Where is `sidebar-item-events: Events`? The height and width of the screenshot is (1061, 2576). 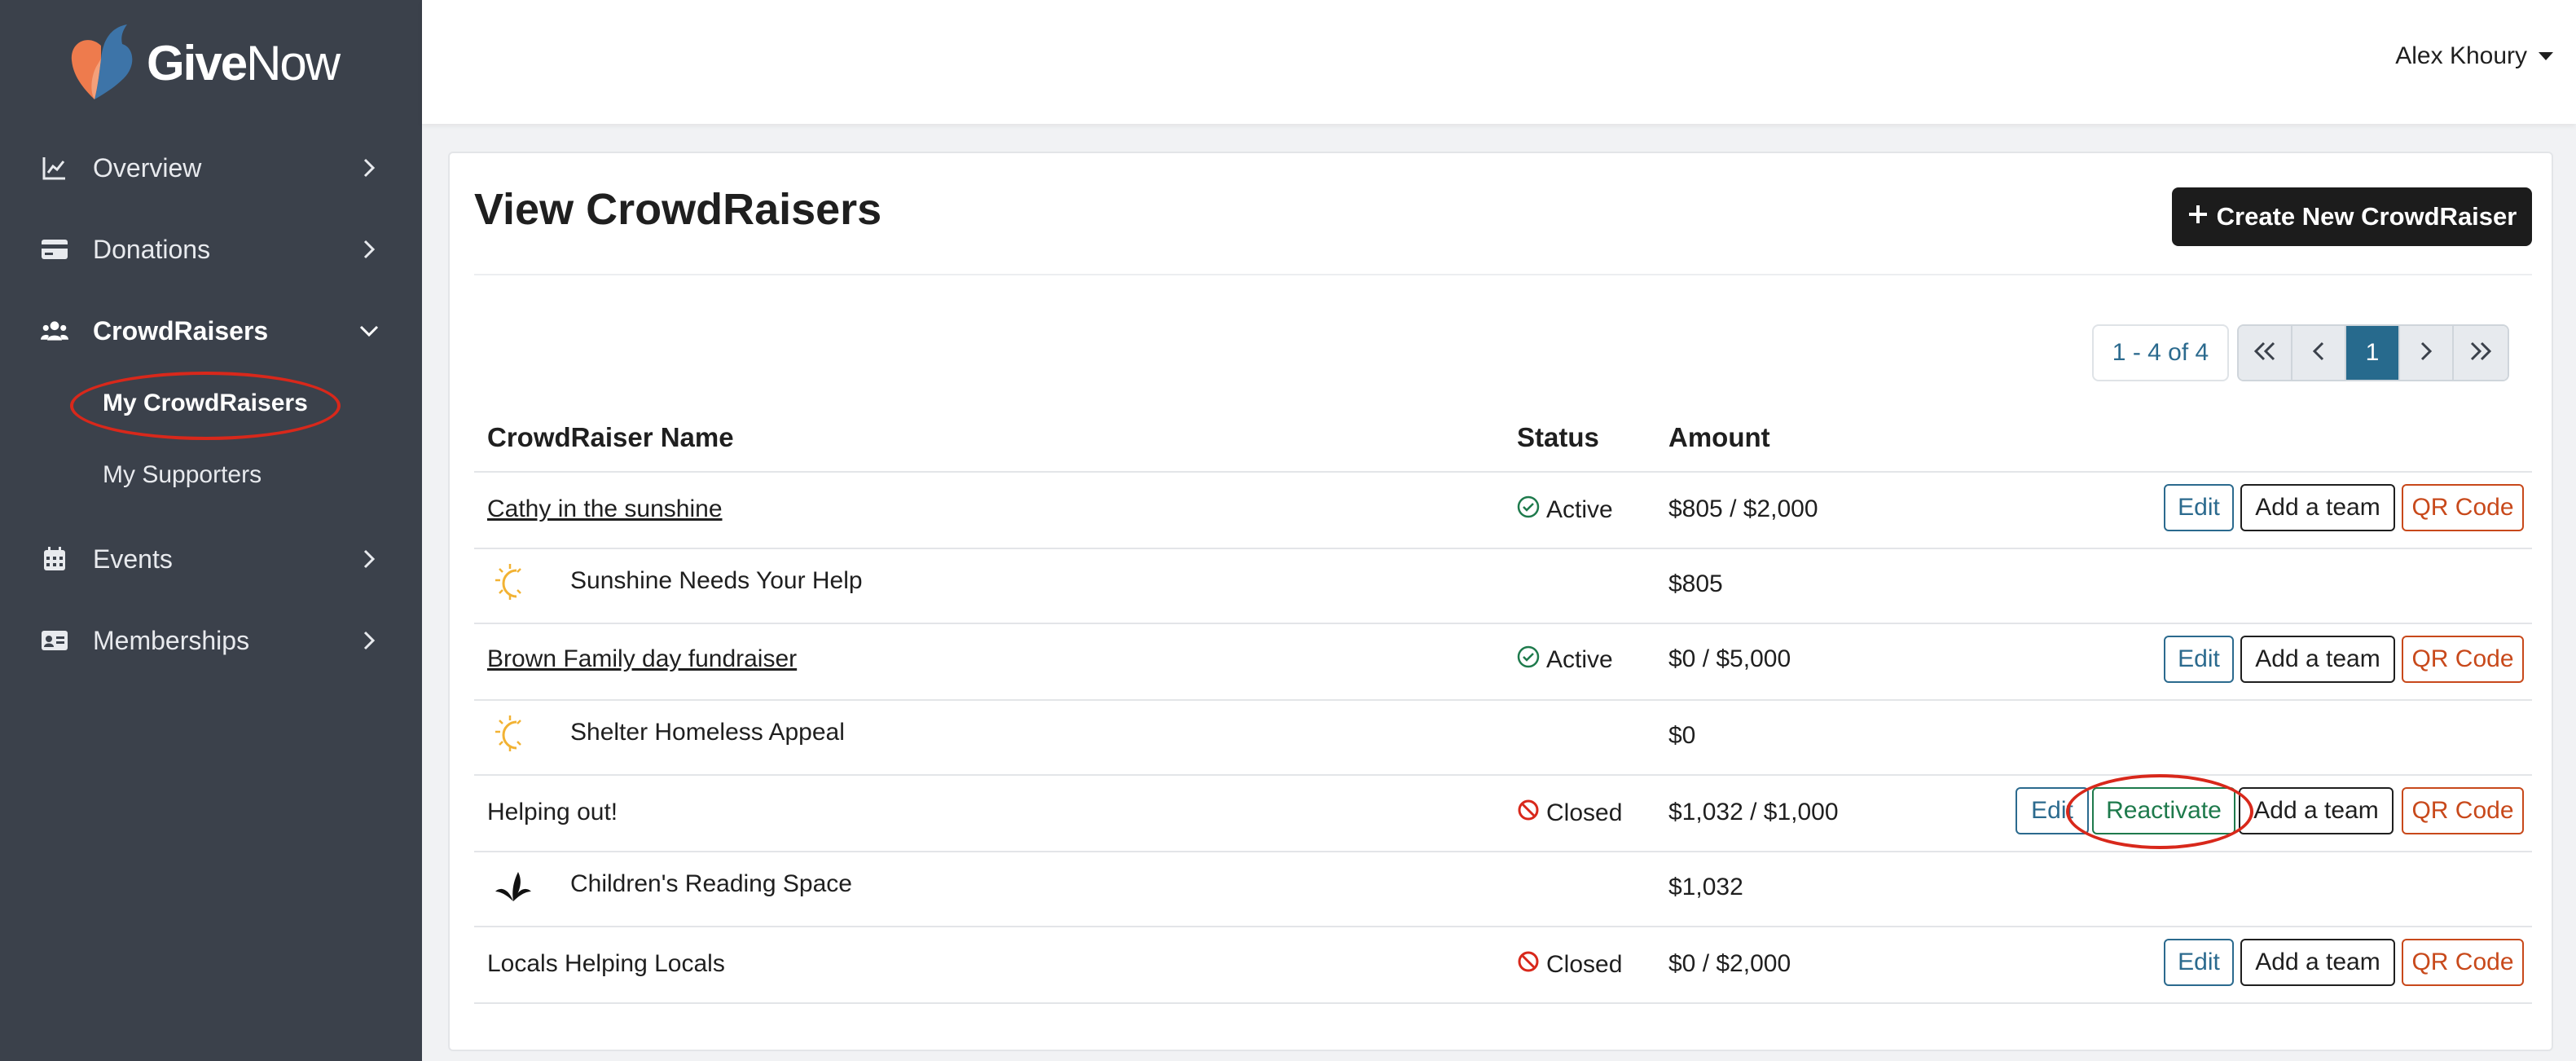 sidebar-item-events: Events is located at coordinates (211, 559).